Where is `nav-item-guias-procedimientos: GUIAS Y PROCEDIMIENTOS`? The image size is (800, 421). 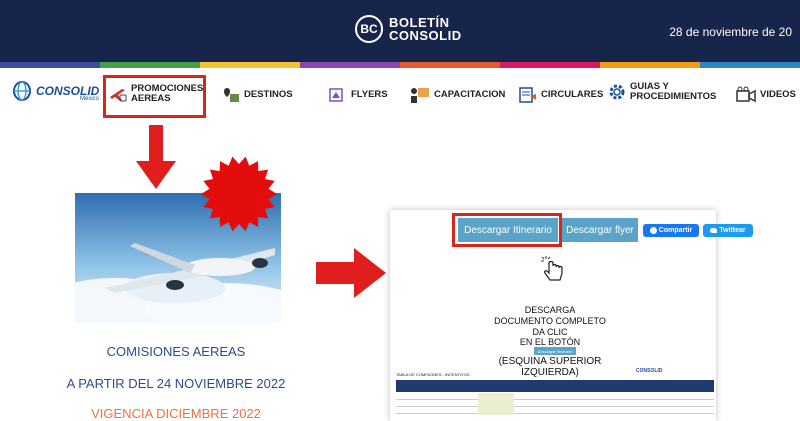
nav-item-guias-procedimientos: GUIAS Y PROCEDIMIENTOS is located at coordinates (661, 92).